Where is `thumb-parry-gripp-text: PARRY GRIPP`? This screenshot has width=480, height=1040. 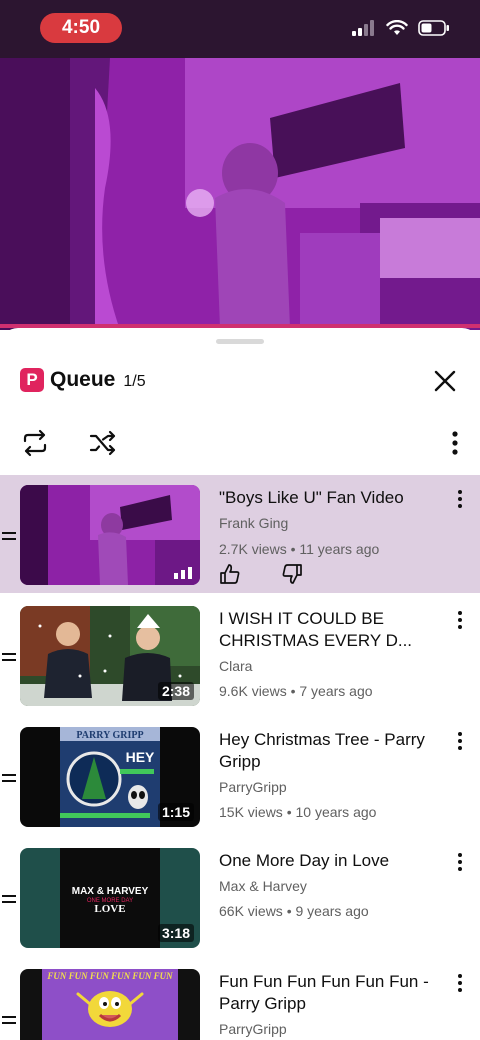 thumb-parry-gripp-text: PARRY GRIPP is located at coordinates (109, 735).